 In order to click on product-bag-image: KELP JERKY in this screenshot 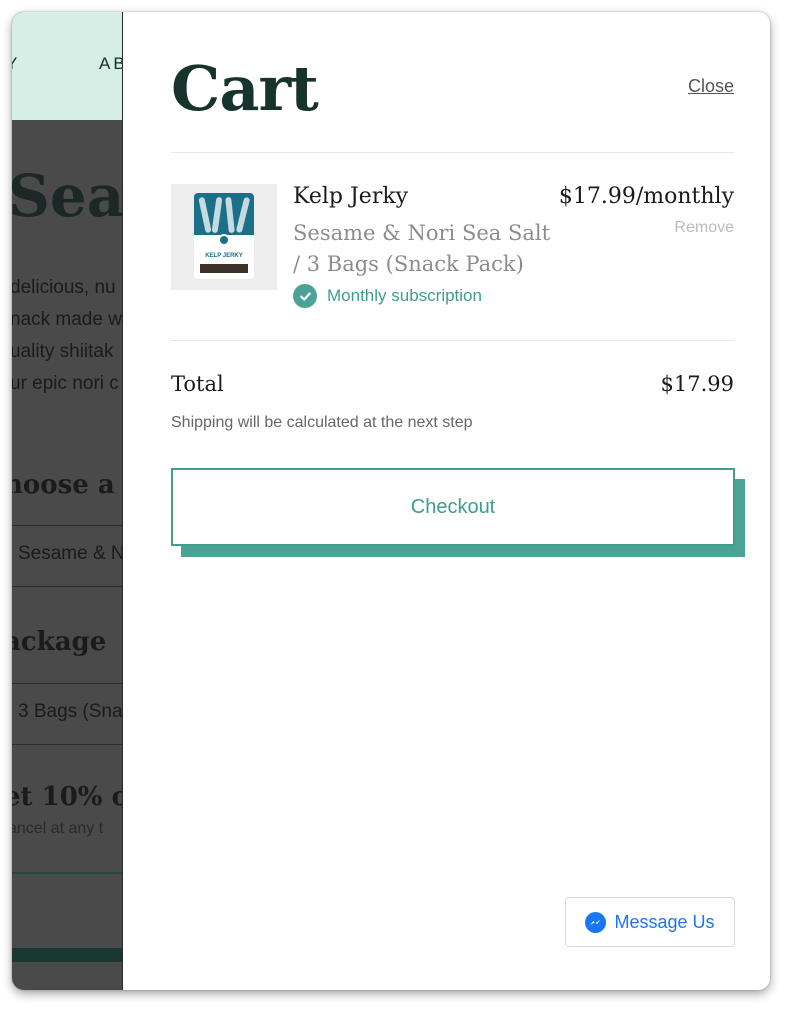, I will do `click(224, 236)`.